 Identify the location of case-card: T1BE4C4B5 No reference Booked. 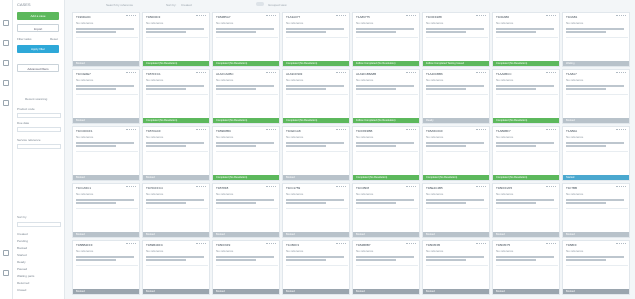
(456, 210).